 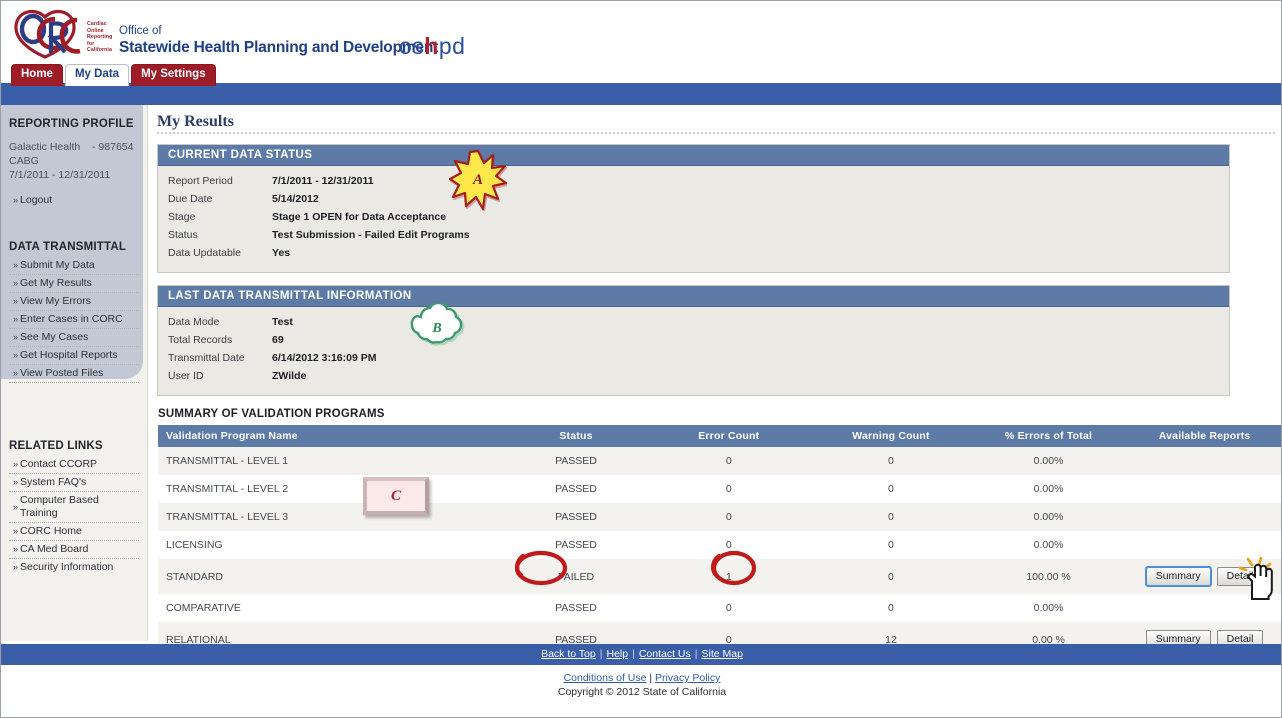 What do you see at coordinates (74, 567) in the screenshot?
I see `sidebar-item-security-information: » Security Information` at bounding box center [74, 567].